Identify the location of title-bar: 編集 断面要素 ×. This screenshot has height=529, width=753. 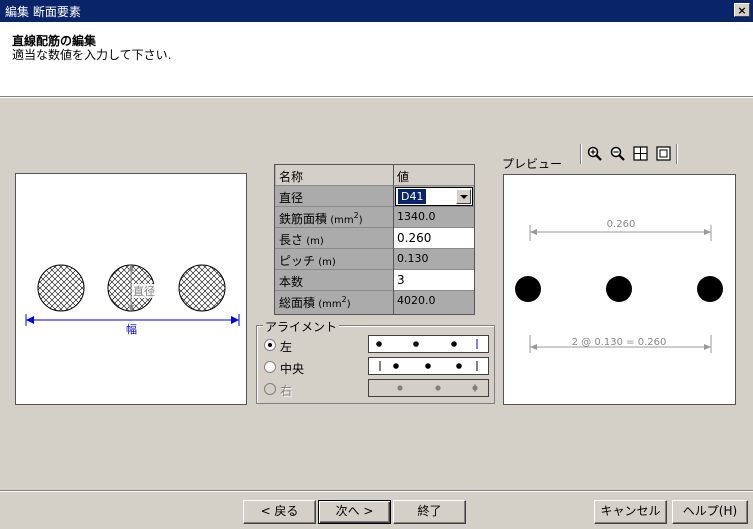
(376, 11).